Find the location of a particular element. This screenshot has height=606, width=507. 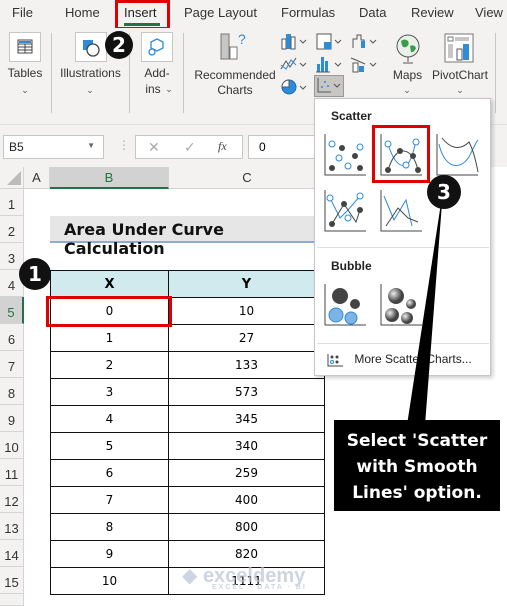

cell-y: 27 is located at coordinates (246, 338).